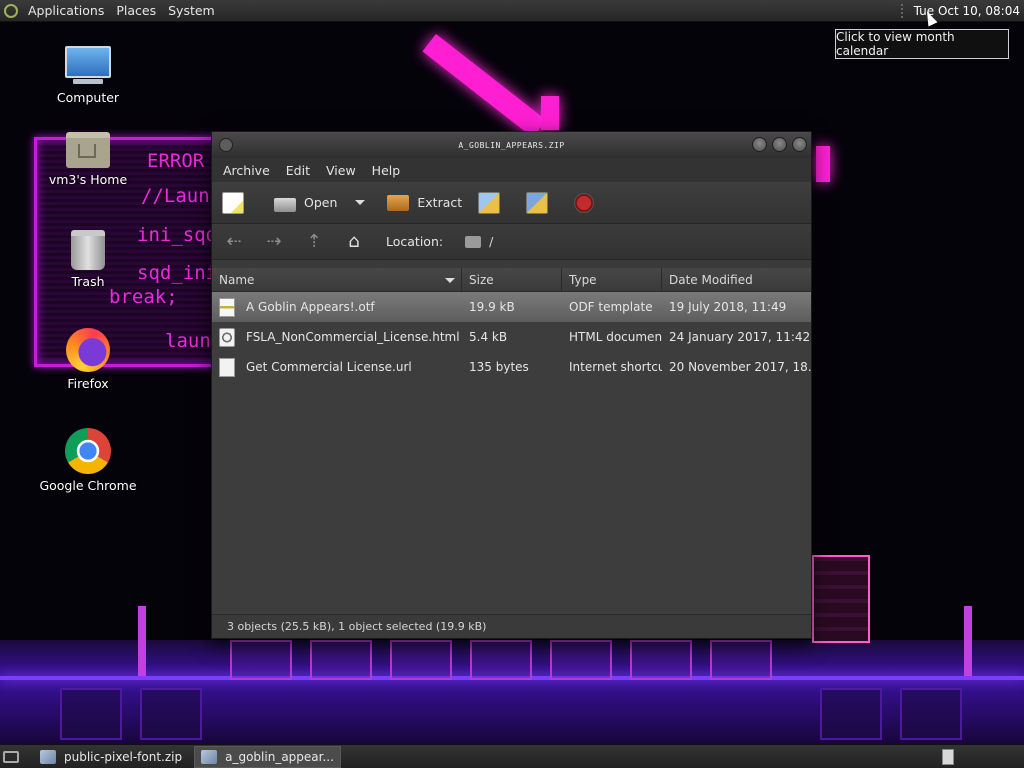  Describe the element at coordinates (274, 241) in the screenshot. I see `forward-arrow-icon: ⇢` at that location.